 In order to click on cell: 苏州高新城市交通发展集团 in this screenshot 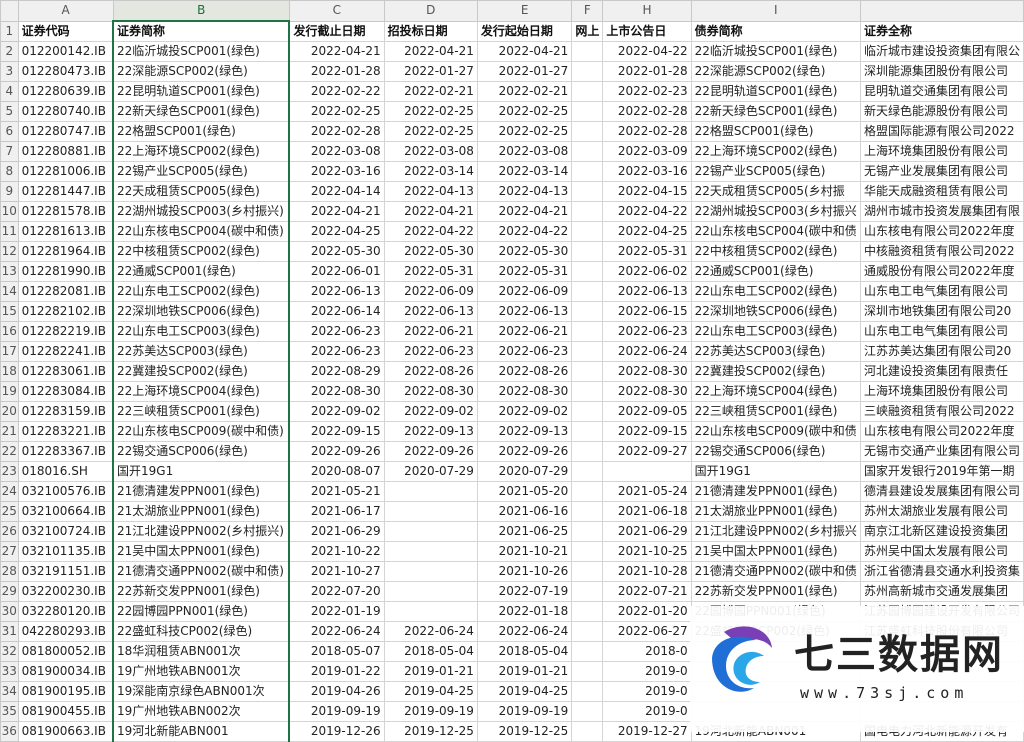, I will do `click(941, 591)`.